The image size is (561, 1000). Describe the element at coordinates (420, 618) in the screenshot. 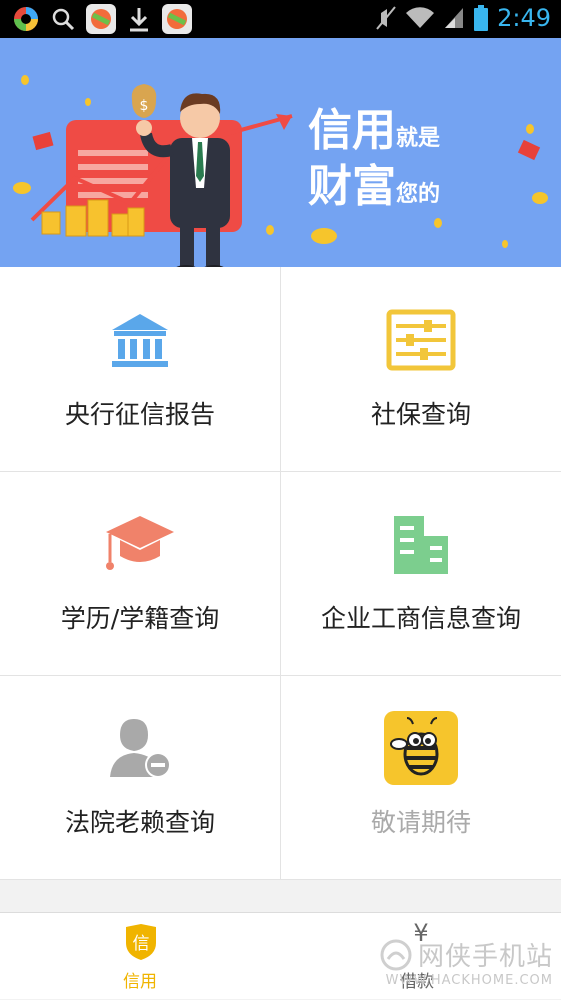

I see `grid-item-label: 企业工商信息查询` at that location.